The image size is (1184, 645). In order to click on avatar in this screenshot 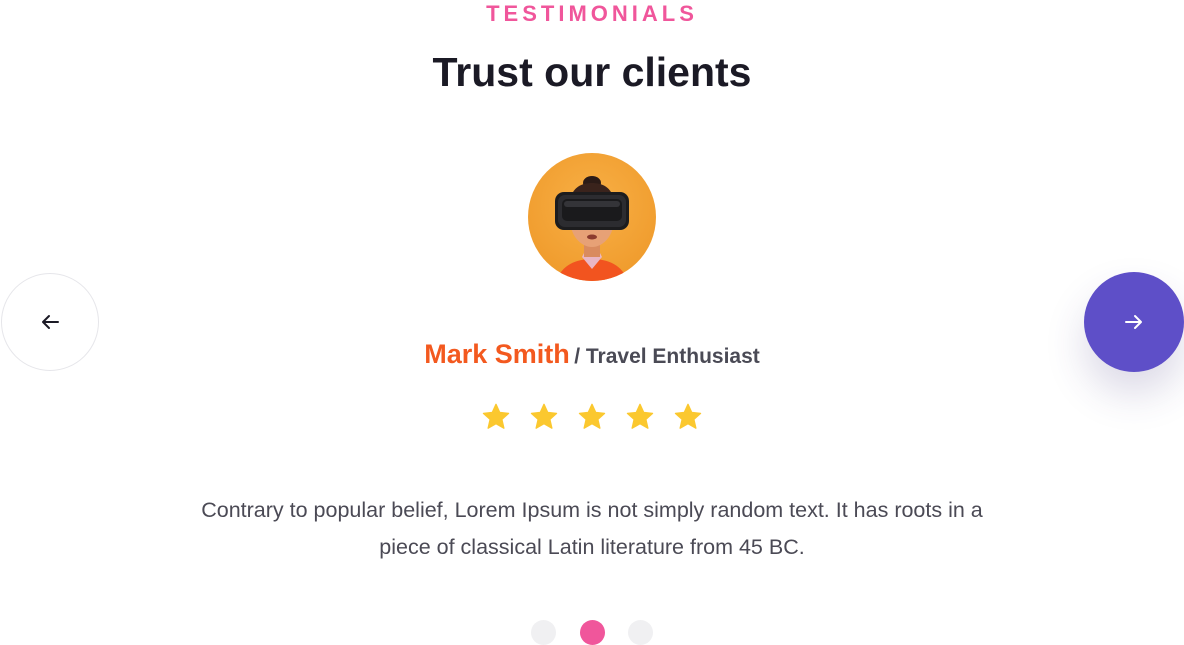, I will do `click(592, 217)`.